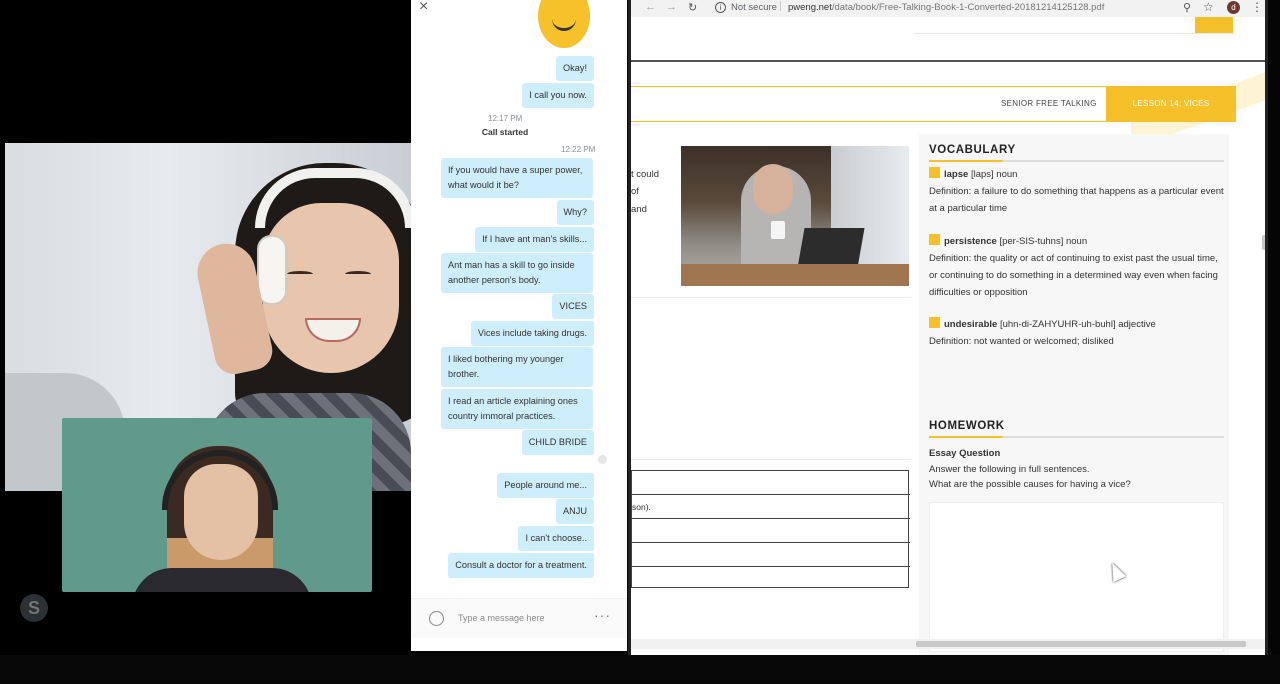 This screenshot has height=684, width=1280. What do you see at coordinates (1137, 324) in the screenshot?
I see `vocab-part-of-speech: adjective` at bounding box center [1137, 324].